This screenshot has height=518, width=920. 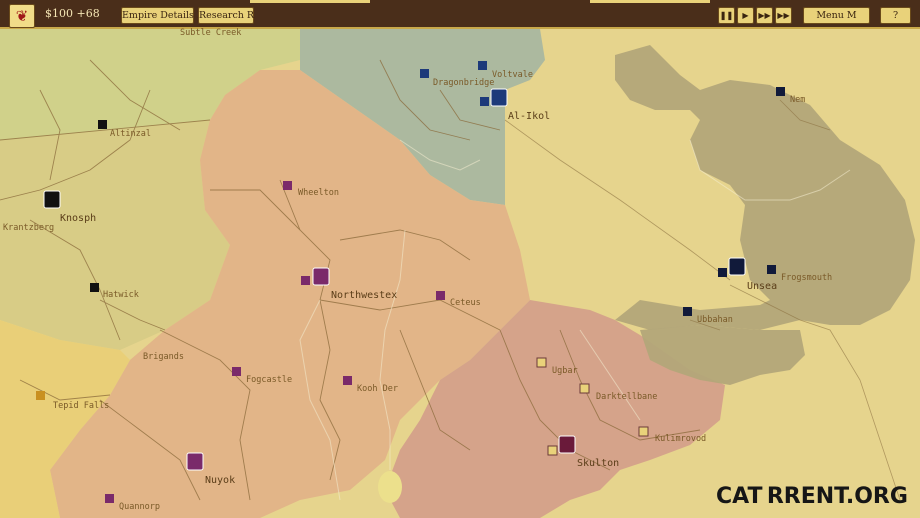 I want to click on city-label: Voltvale, so click(x=512, y=75).